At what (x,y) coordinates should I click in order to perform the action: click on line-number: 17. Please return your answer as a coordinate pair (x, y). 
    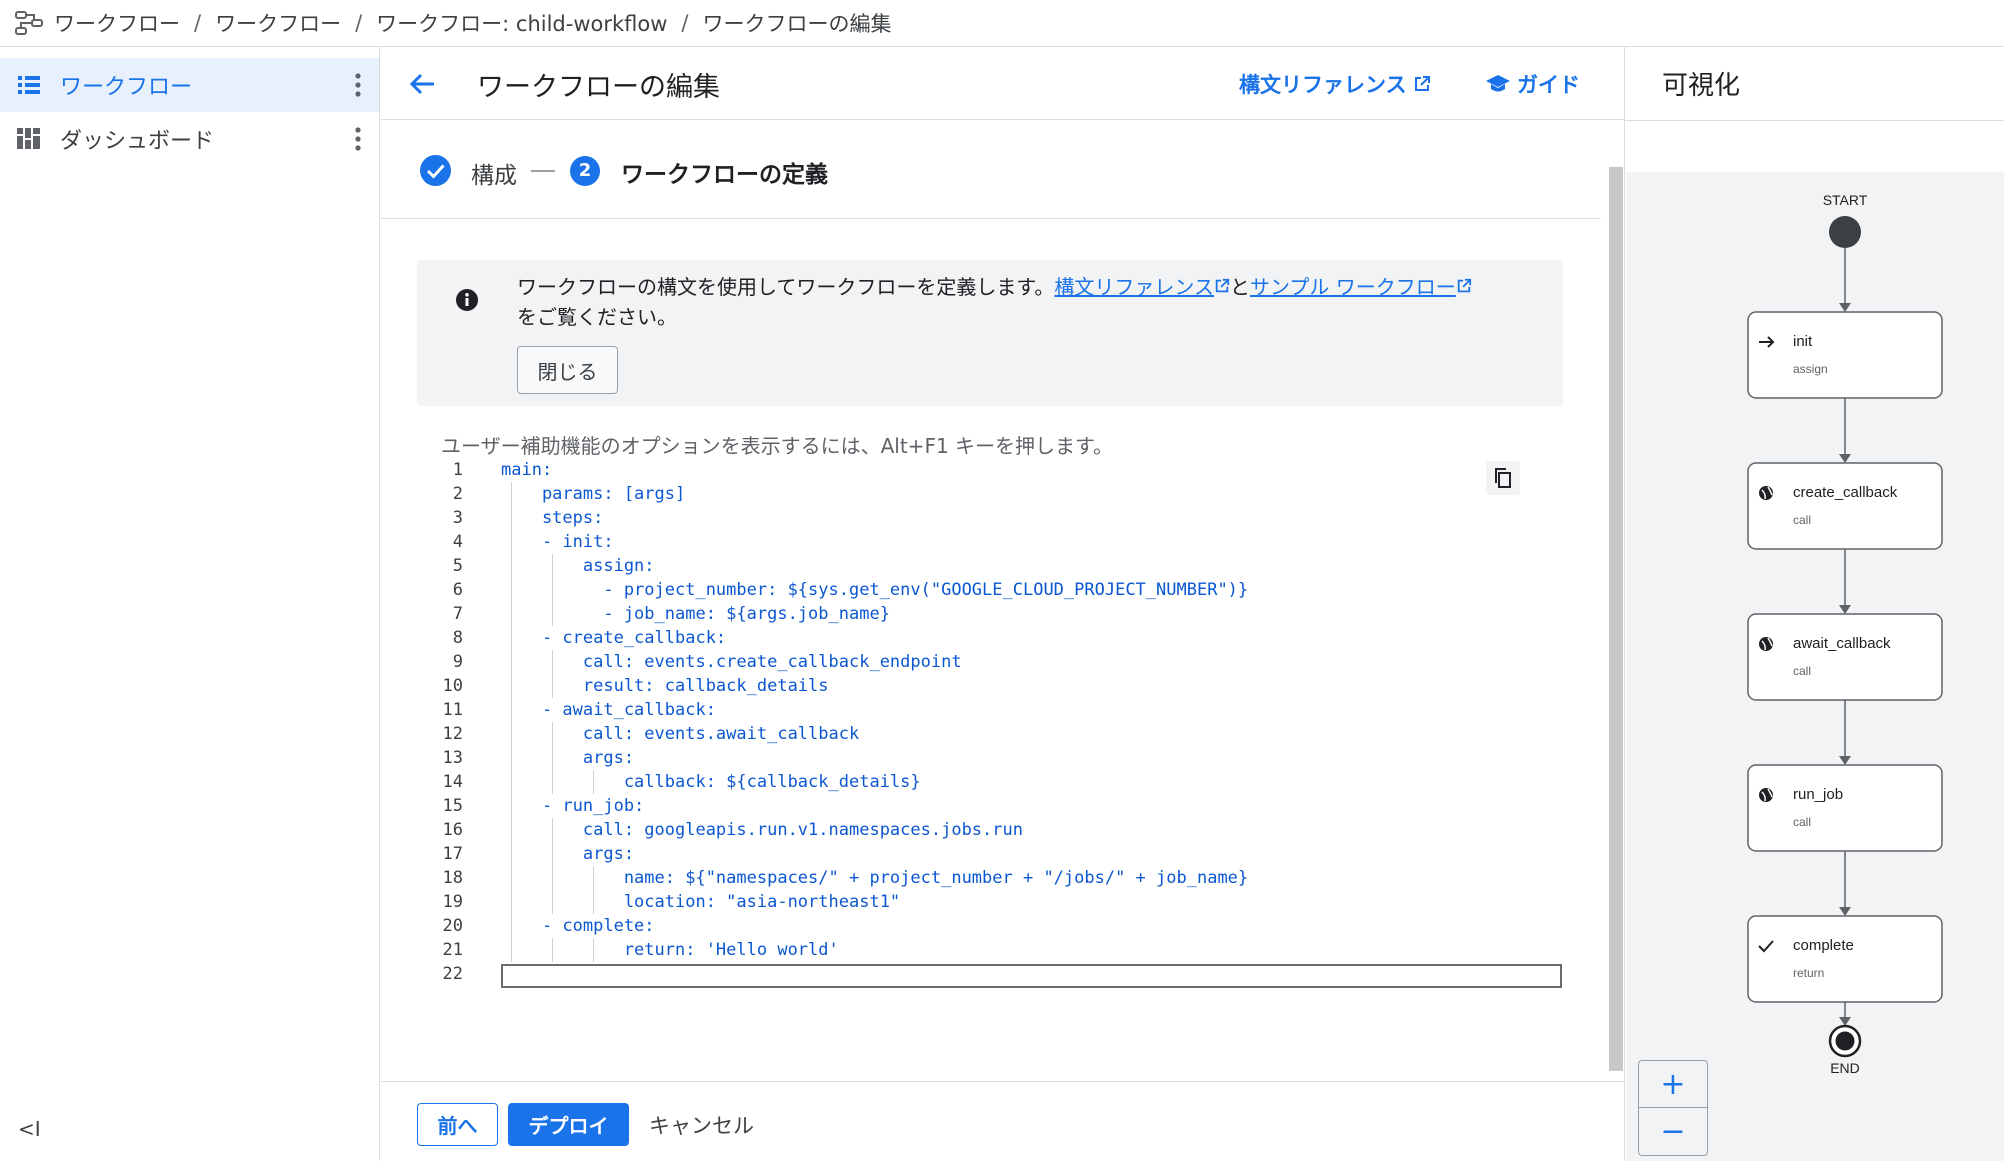
    Looking at the image, I should click on (452, 854).